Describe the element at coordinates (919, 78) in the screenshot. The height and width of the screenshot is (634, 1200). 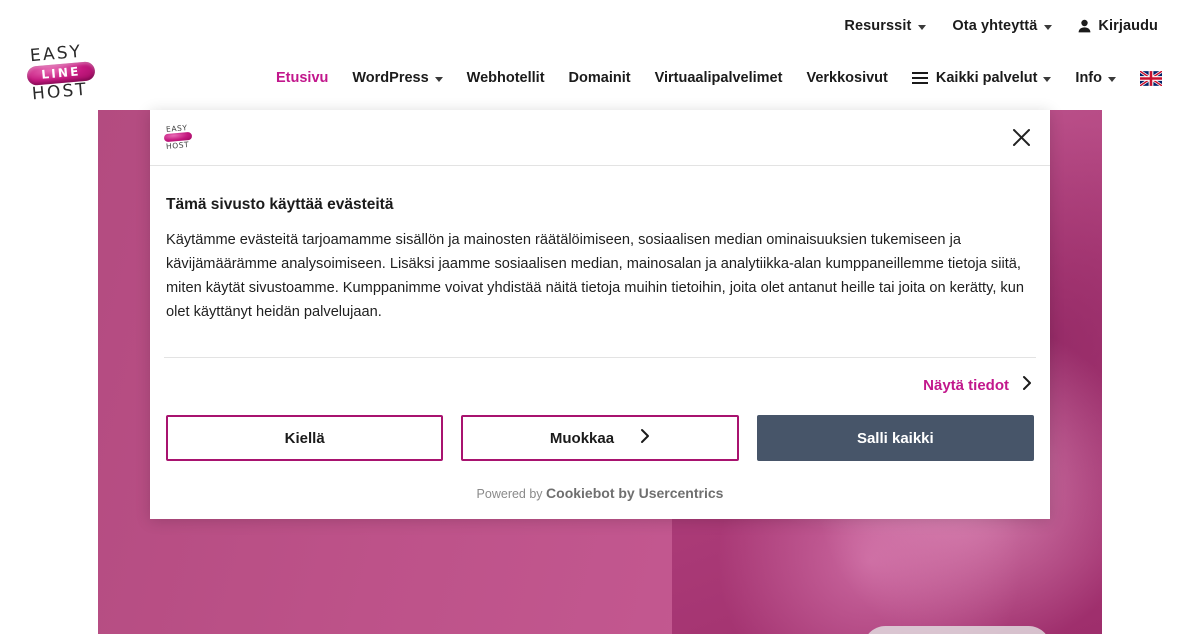
I see `hamburger-icon` at that location.